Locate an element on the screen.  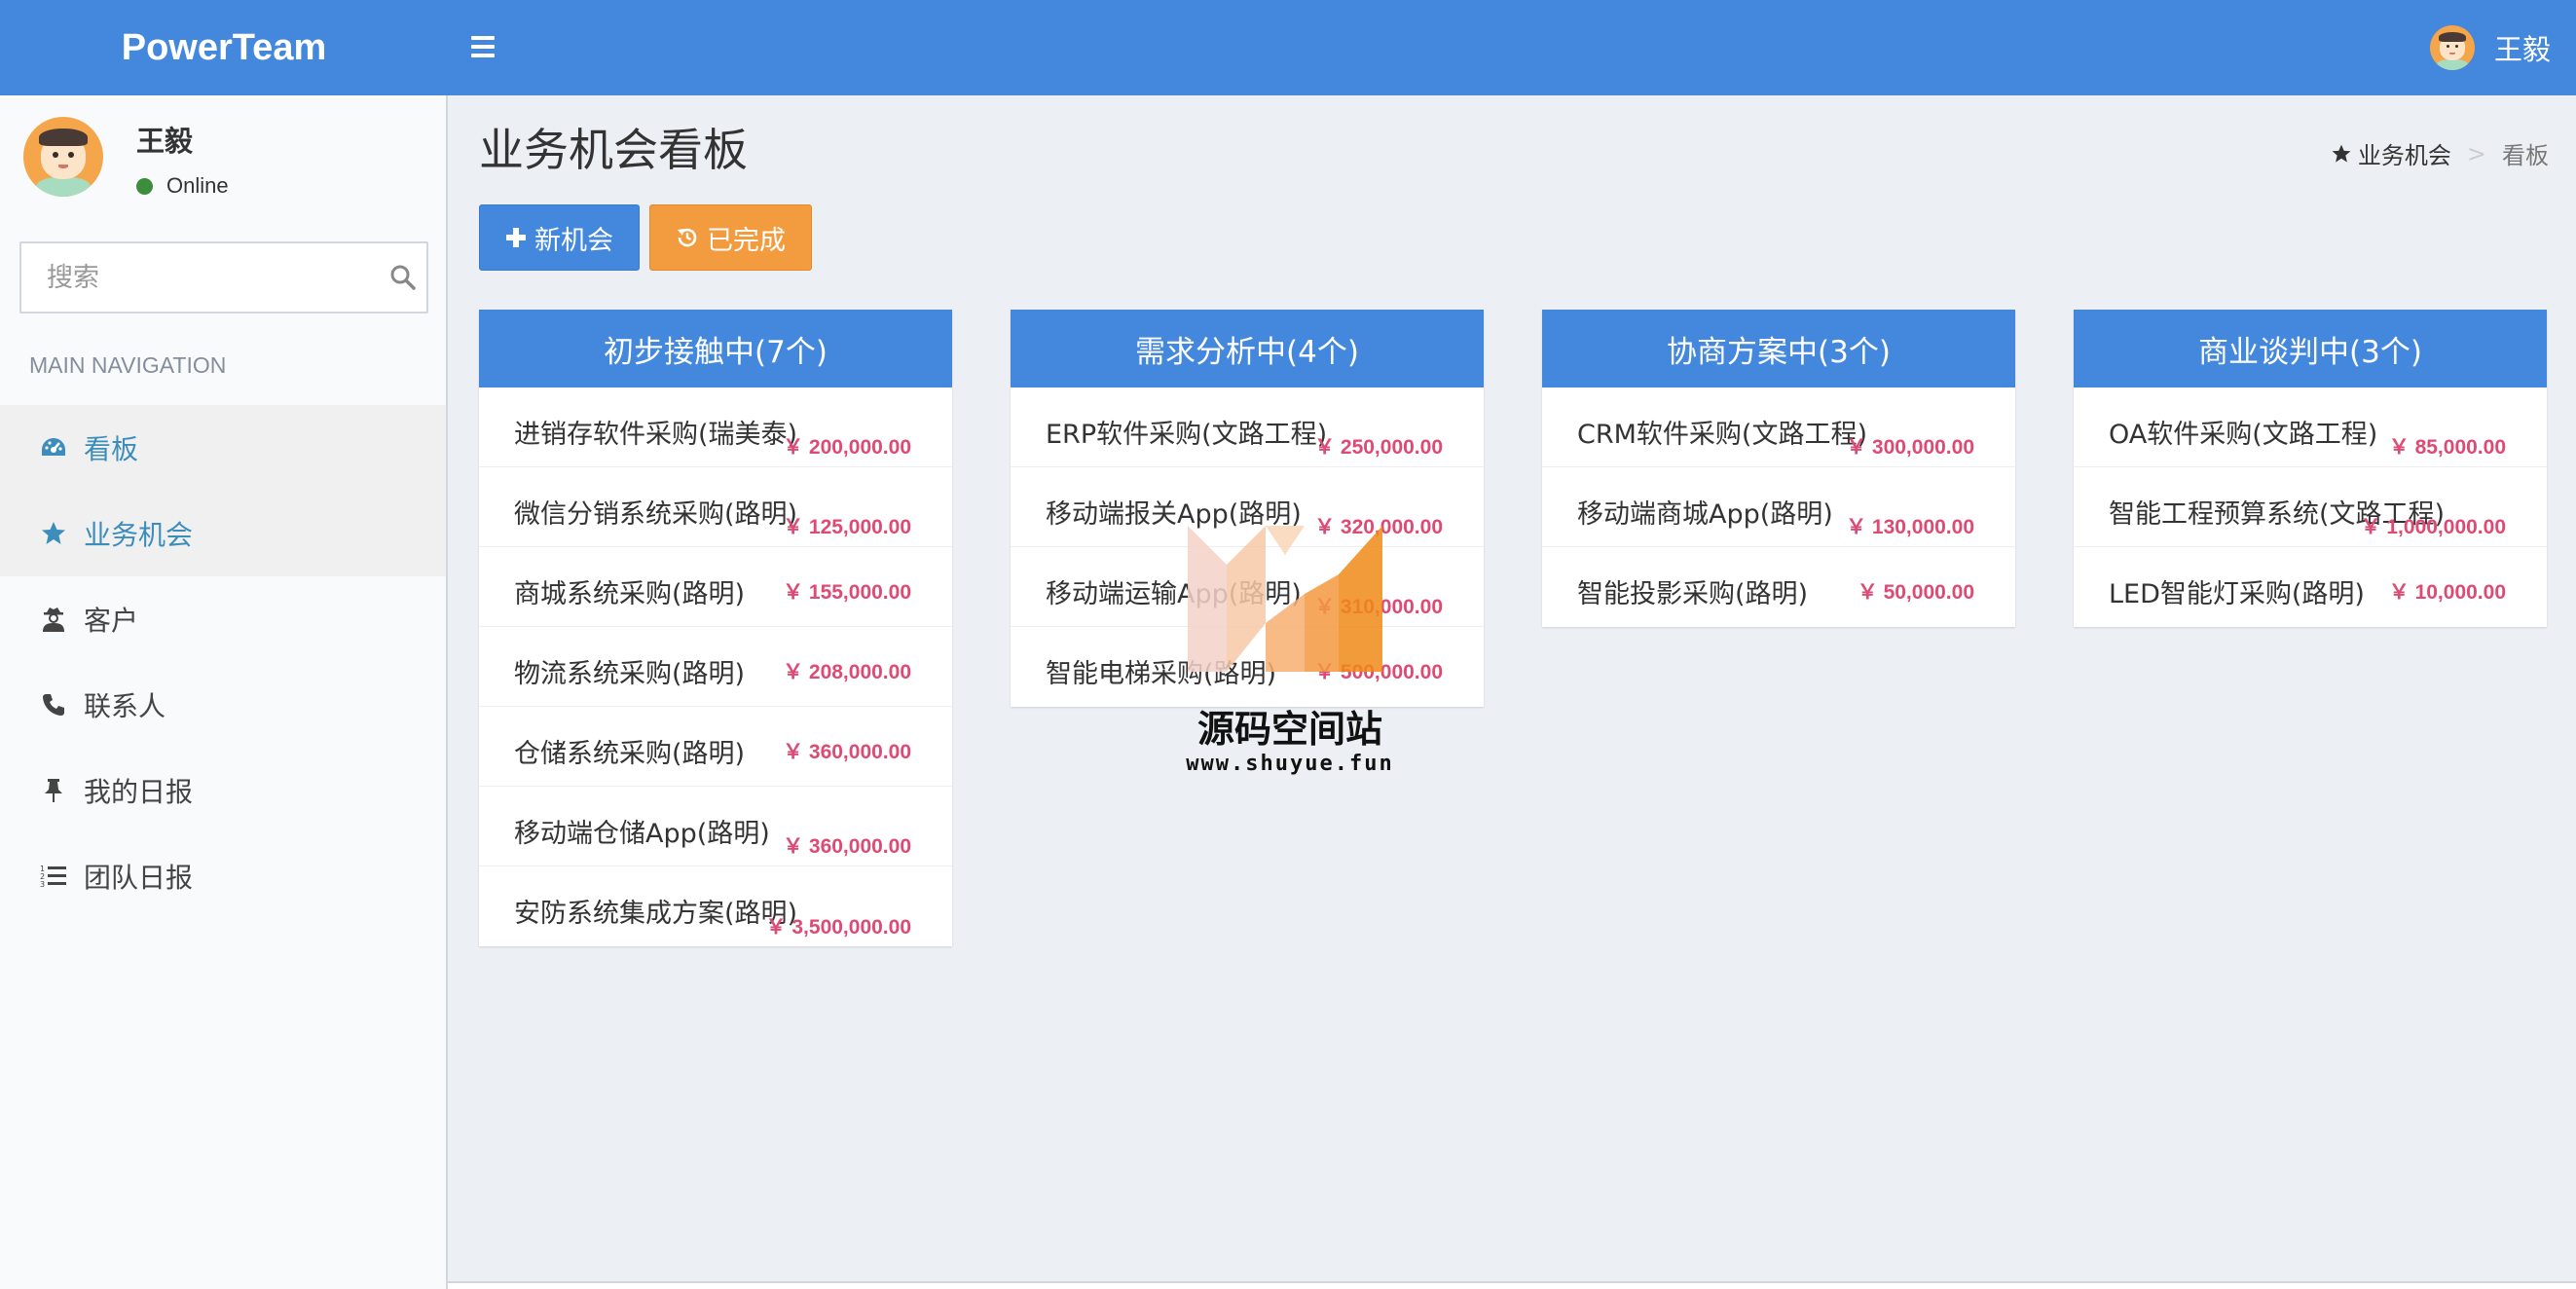
opportunity-card: 智能投影采购(路明) ￥ 50,000.00 is located at coordinates (1778, 587).